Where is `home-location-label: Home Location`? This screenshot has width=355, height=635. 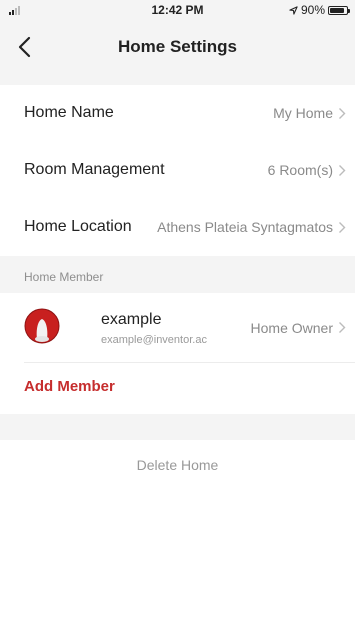
home-location-label: Home Location is located at coordinates (78, 226).